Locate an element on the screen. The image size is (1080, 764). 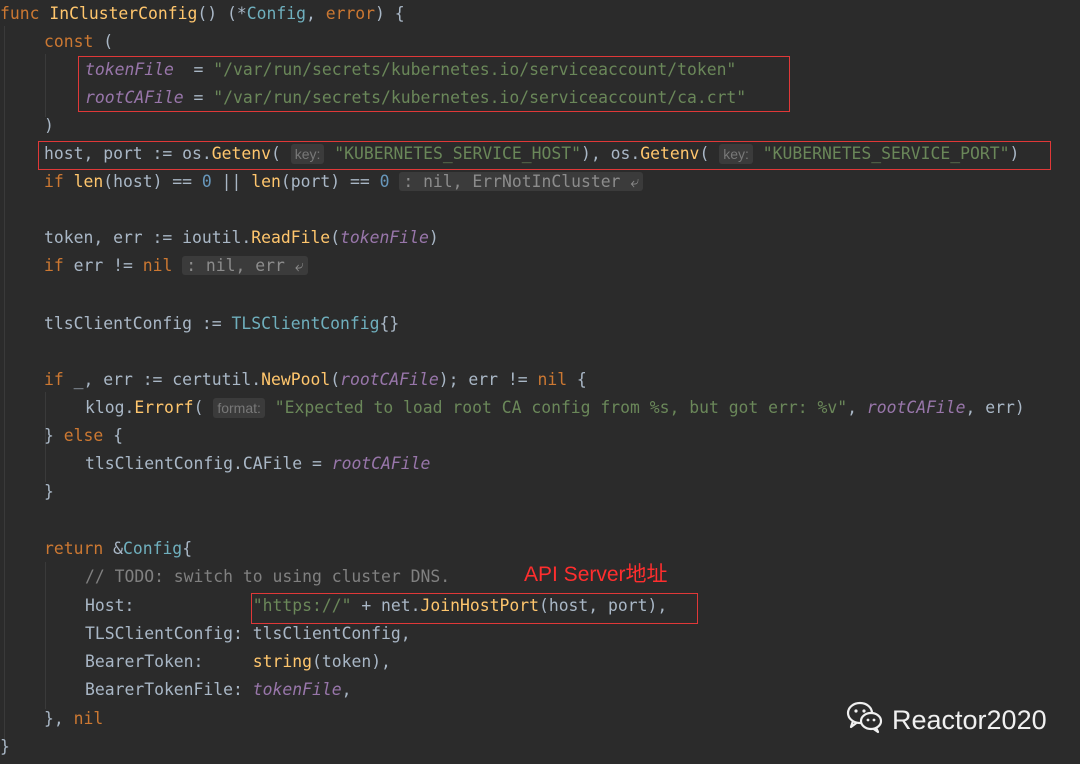
watermark: Reactor2020 is located at coordinates (946, 720).